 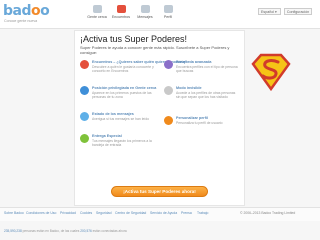 What do you see at coordinates (84, 116) in the screenshot?
I see `message-status-icon` at bounding box center [84, 116].